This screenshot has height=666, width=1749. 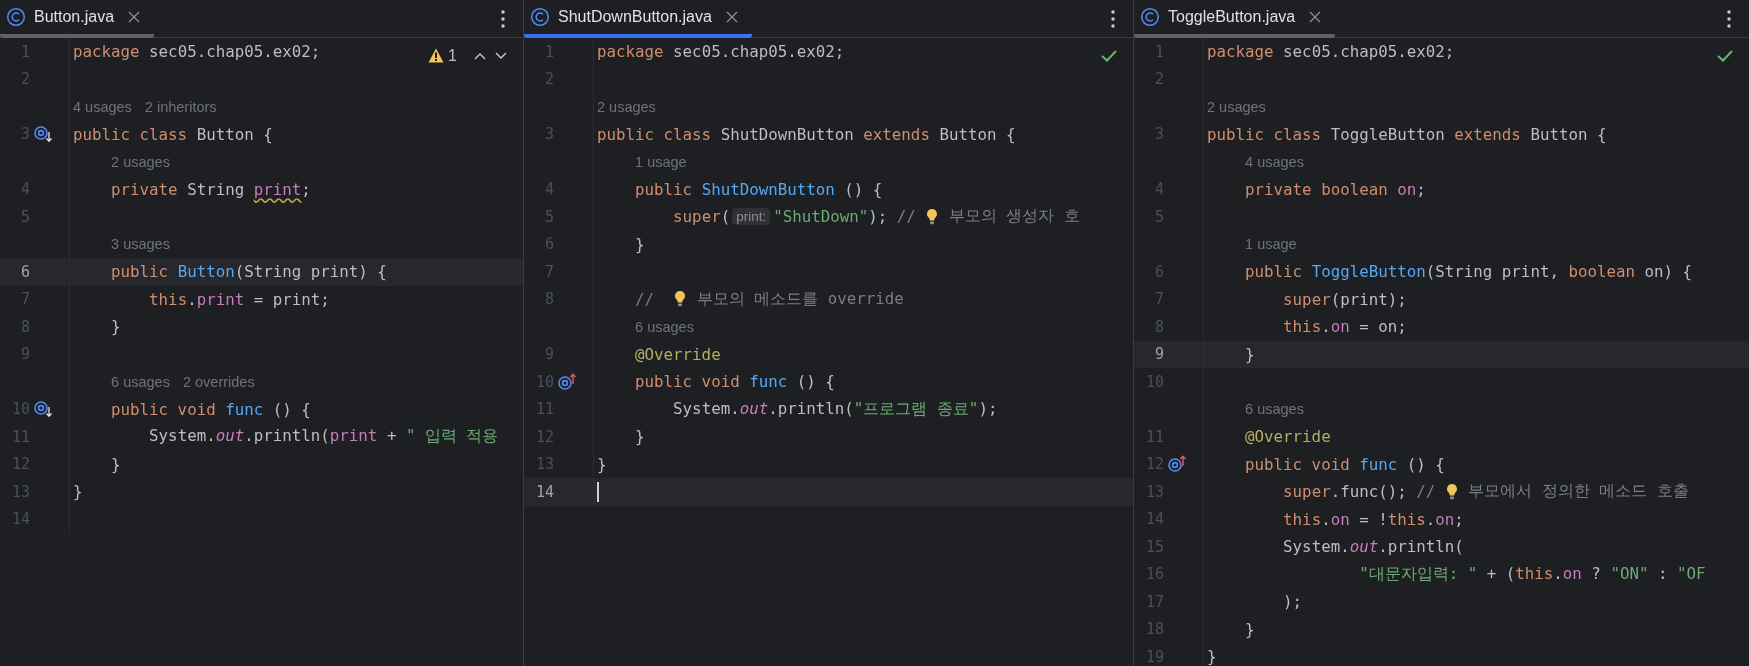 What do you see at coordinates (211, 189) in the screenshot?
I see `code-text: private String print;` at bounding box center [211, 189].